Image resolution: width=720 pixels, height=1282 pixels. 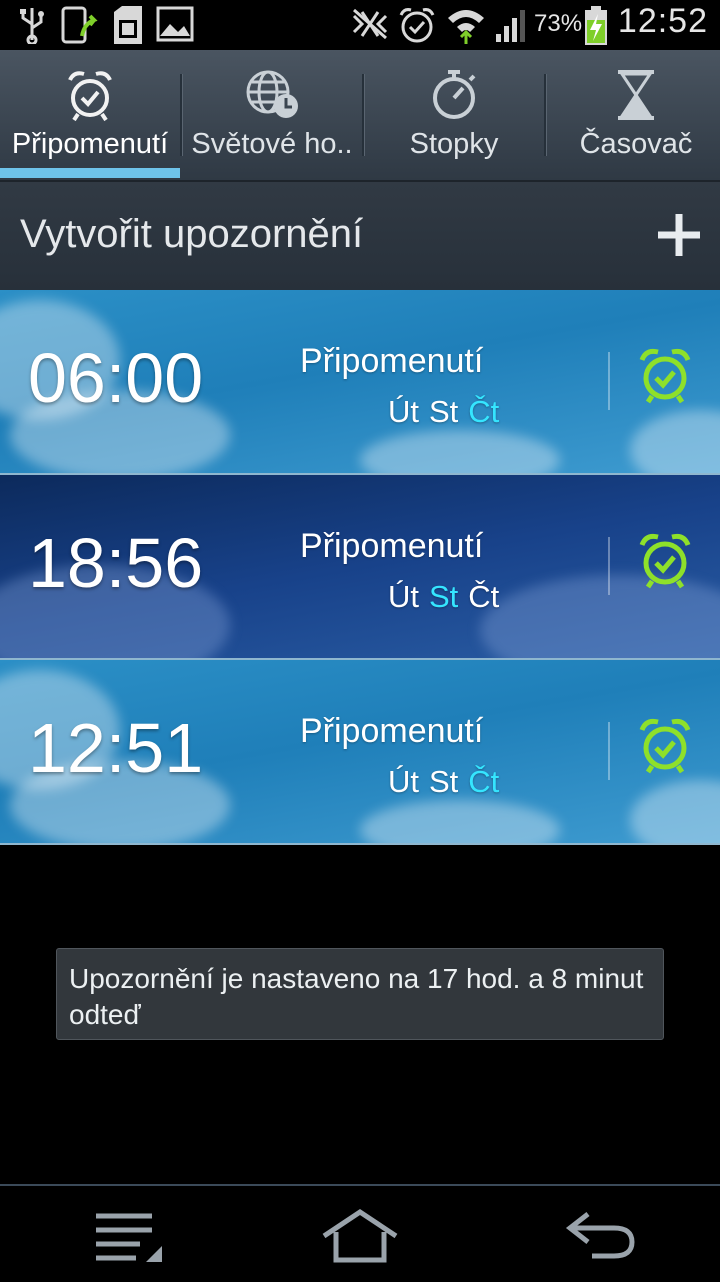 I want to click on tab-stopwatch: Stopky, so click(x=454, y=115).